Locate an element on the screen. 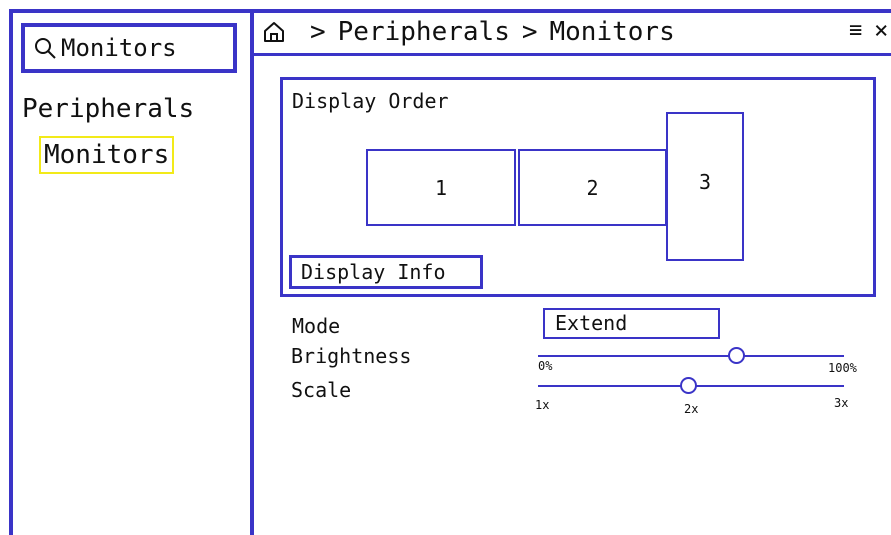  search-input: Monitors is located at coordinates (129, 48).